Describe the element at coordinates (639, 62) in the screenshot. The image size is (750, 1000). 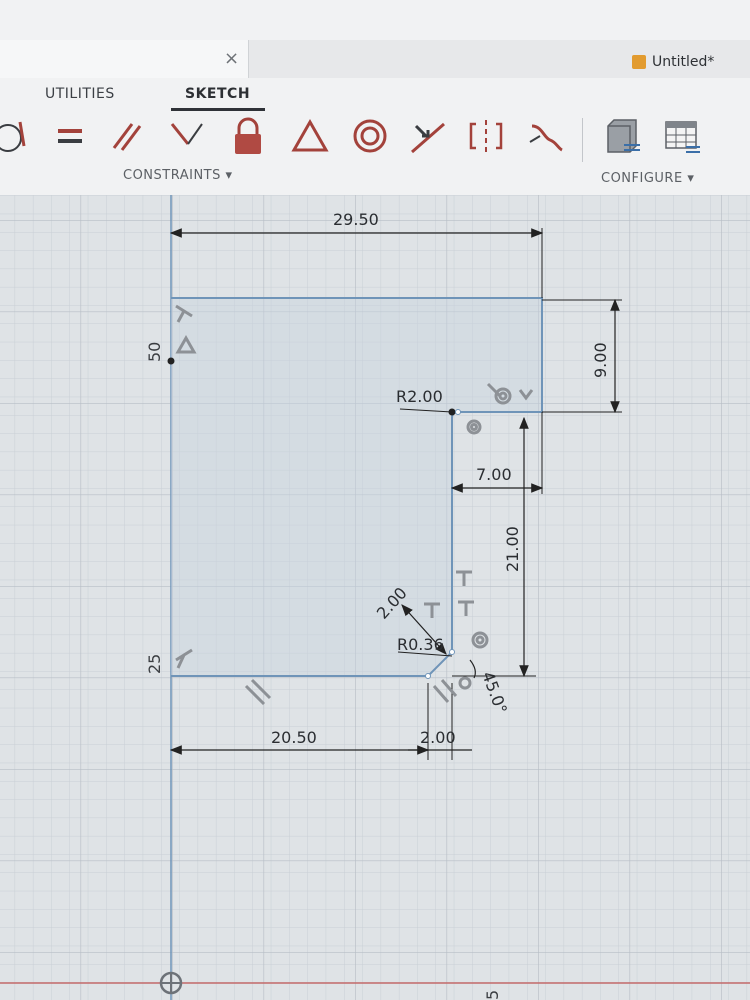
I see `document-cube-icon` at that location.